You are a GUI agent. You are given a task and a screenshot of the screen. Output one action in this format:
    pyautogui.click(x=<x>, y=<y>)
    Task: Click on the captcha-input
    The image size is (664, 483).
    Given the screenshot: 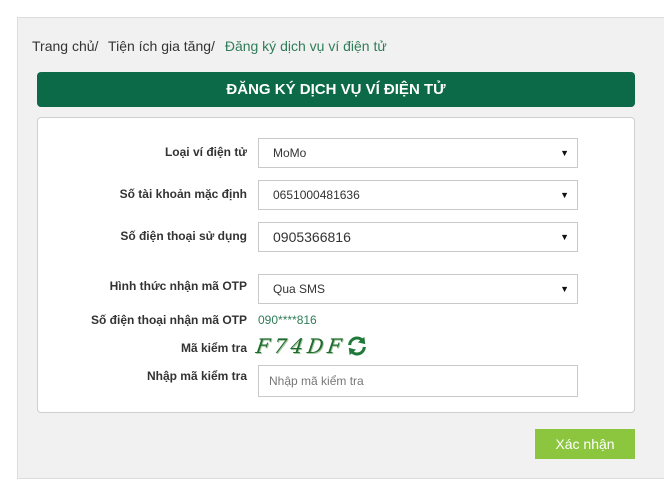 What is the action you would take?
    pyautogui.click(x=418, y=381)
    